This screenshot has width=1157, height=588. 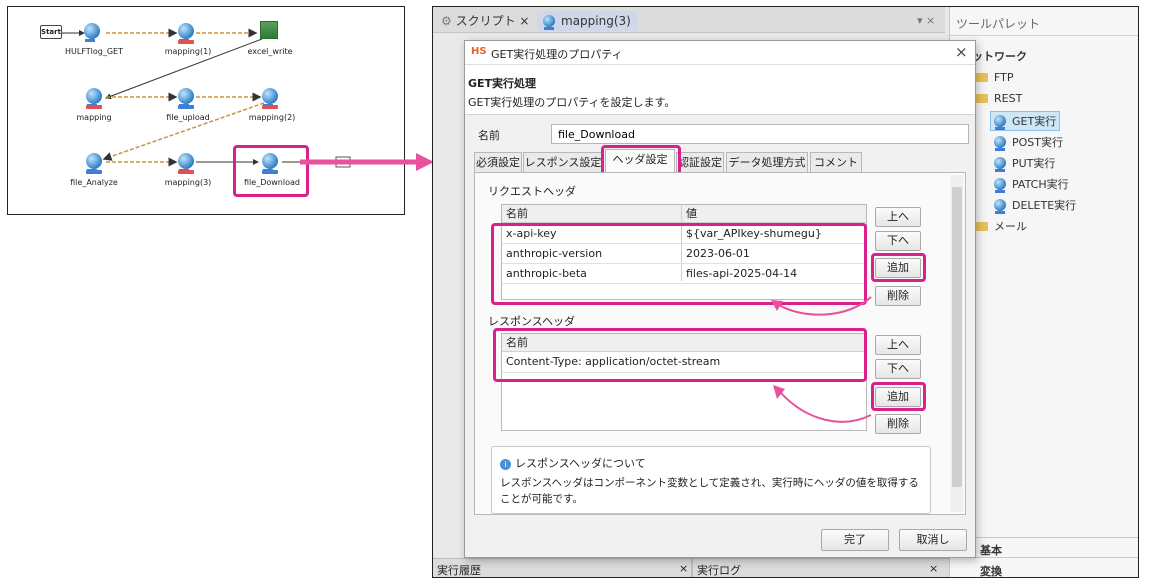 I want to click on node-label: mapping(2), so click(x=272, y=117).